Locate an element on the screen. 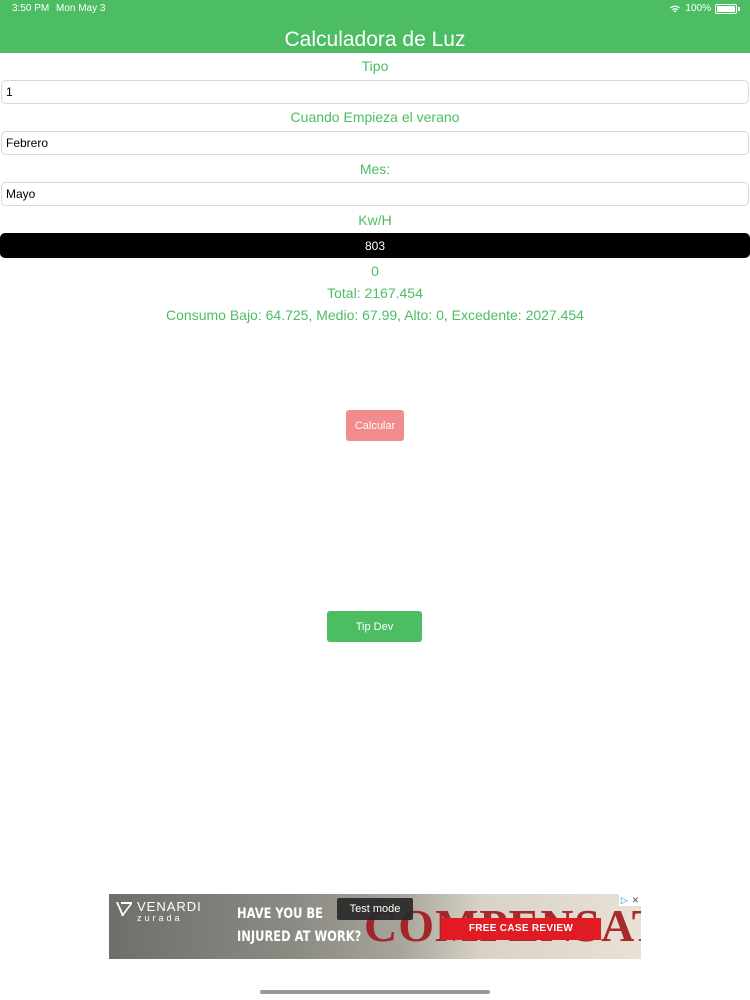 The image size is (750, 1000). status-date: Mon May 3 is located at coordinates (81, 8).